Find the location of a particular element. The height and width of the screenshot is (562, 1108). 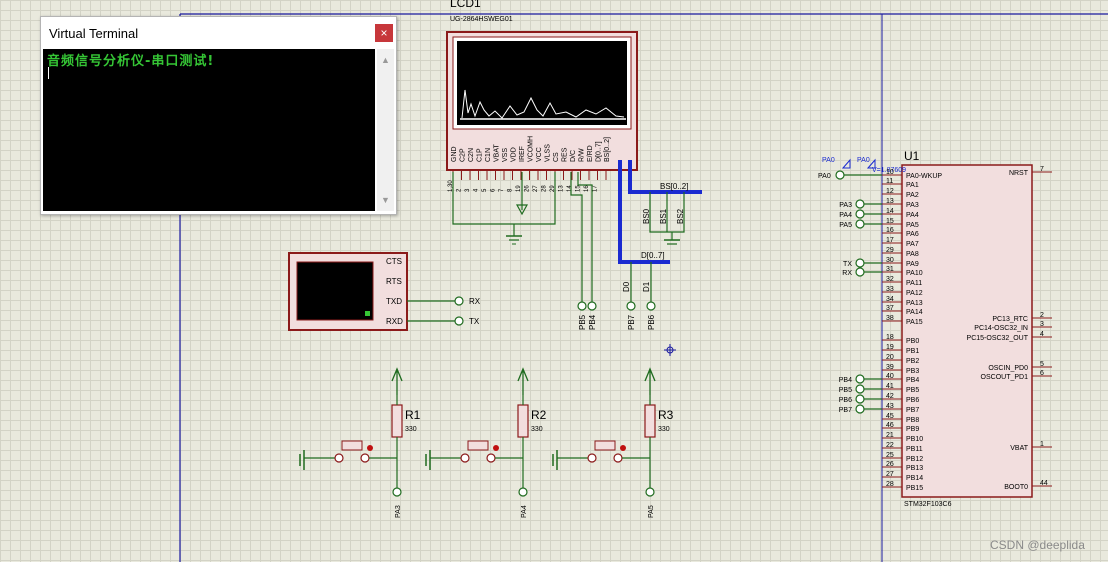

probe-label-2: PA0 is located at coordinates (863, 160).